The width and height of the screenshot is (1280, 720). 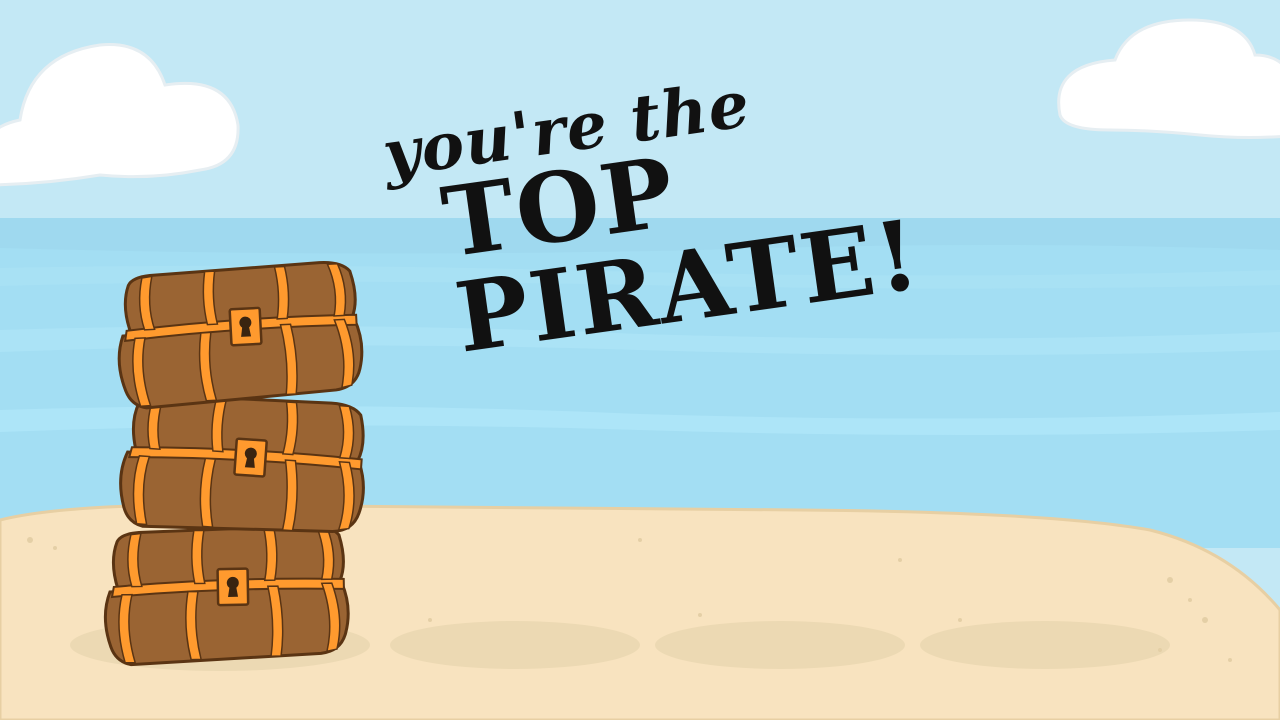 What do you see at coordinates (226, 595) in the screenshot?
I see `treasure-chest-bottom` at bounding box center [226, 595].